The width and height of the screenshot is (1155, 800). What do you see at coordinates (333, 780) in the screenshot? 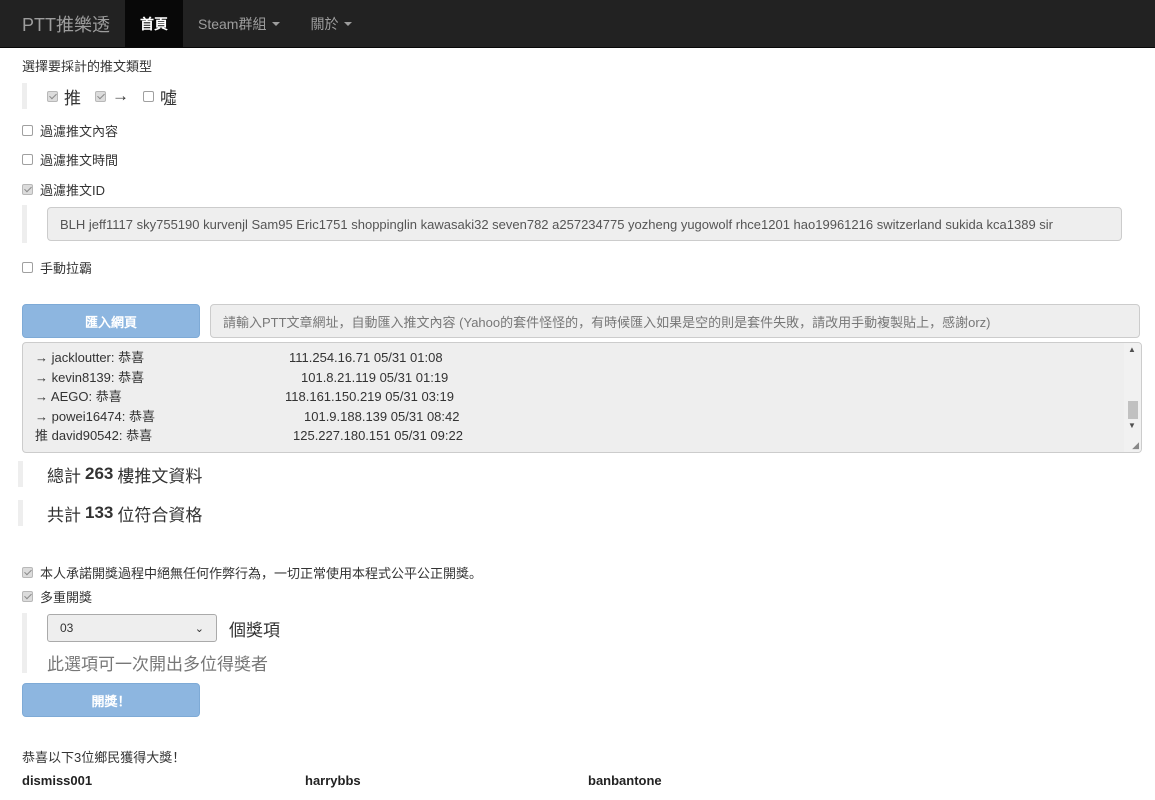
I see `winner-2: harrybbs` at bounding box center [333, 780].